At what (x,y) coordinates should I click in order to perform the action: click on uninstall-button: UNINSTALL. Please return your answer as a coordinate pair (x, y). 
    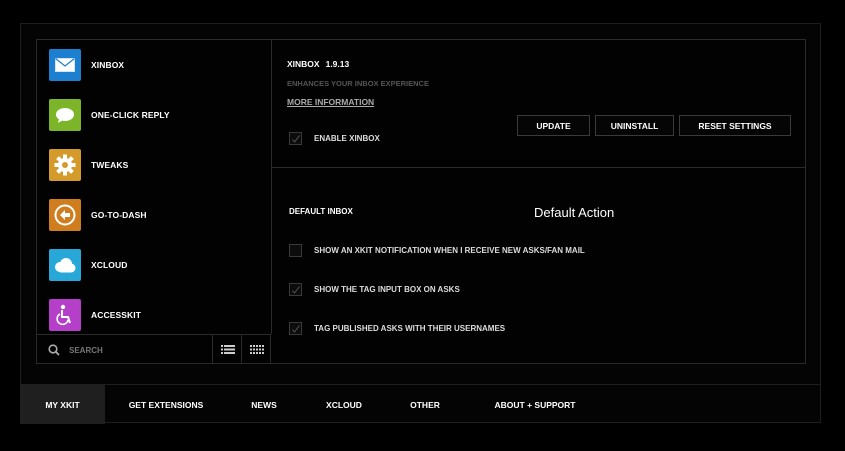
    Looking at the image, I should click on (634, 125).